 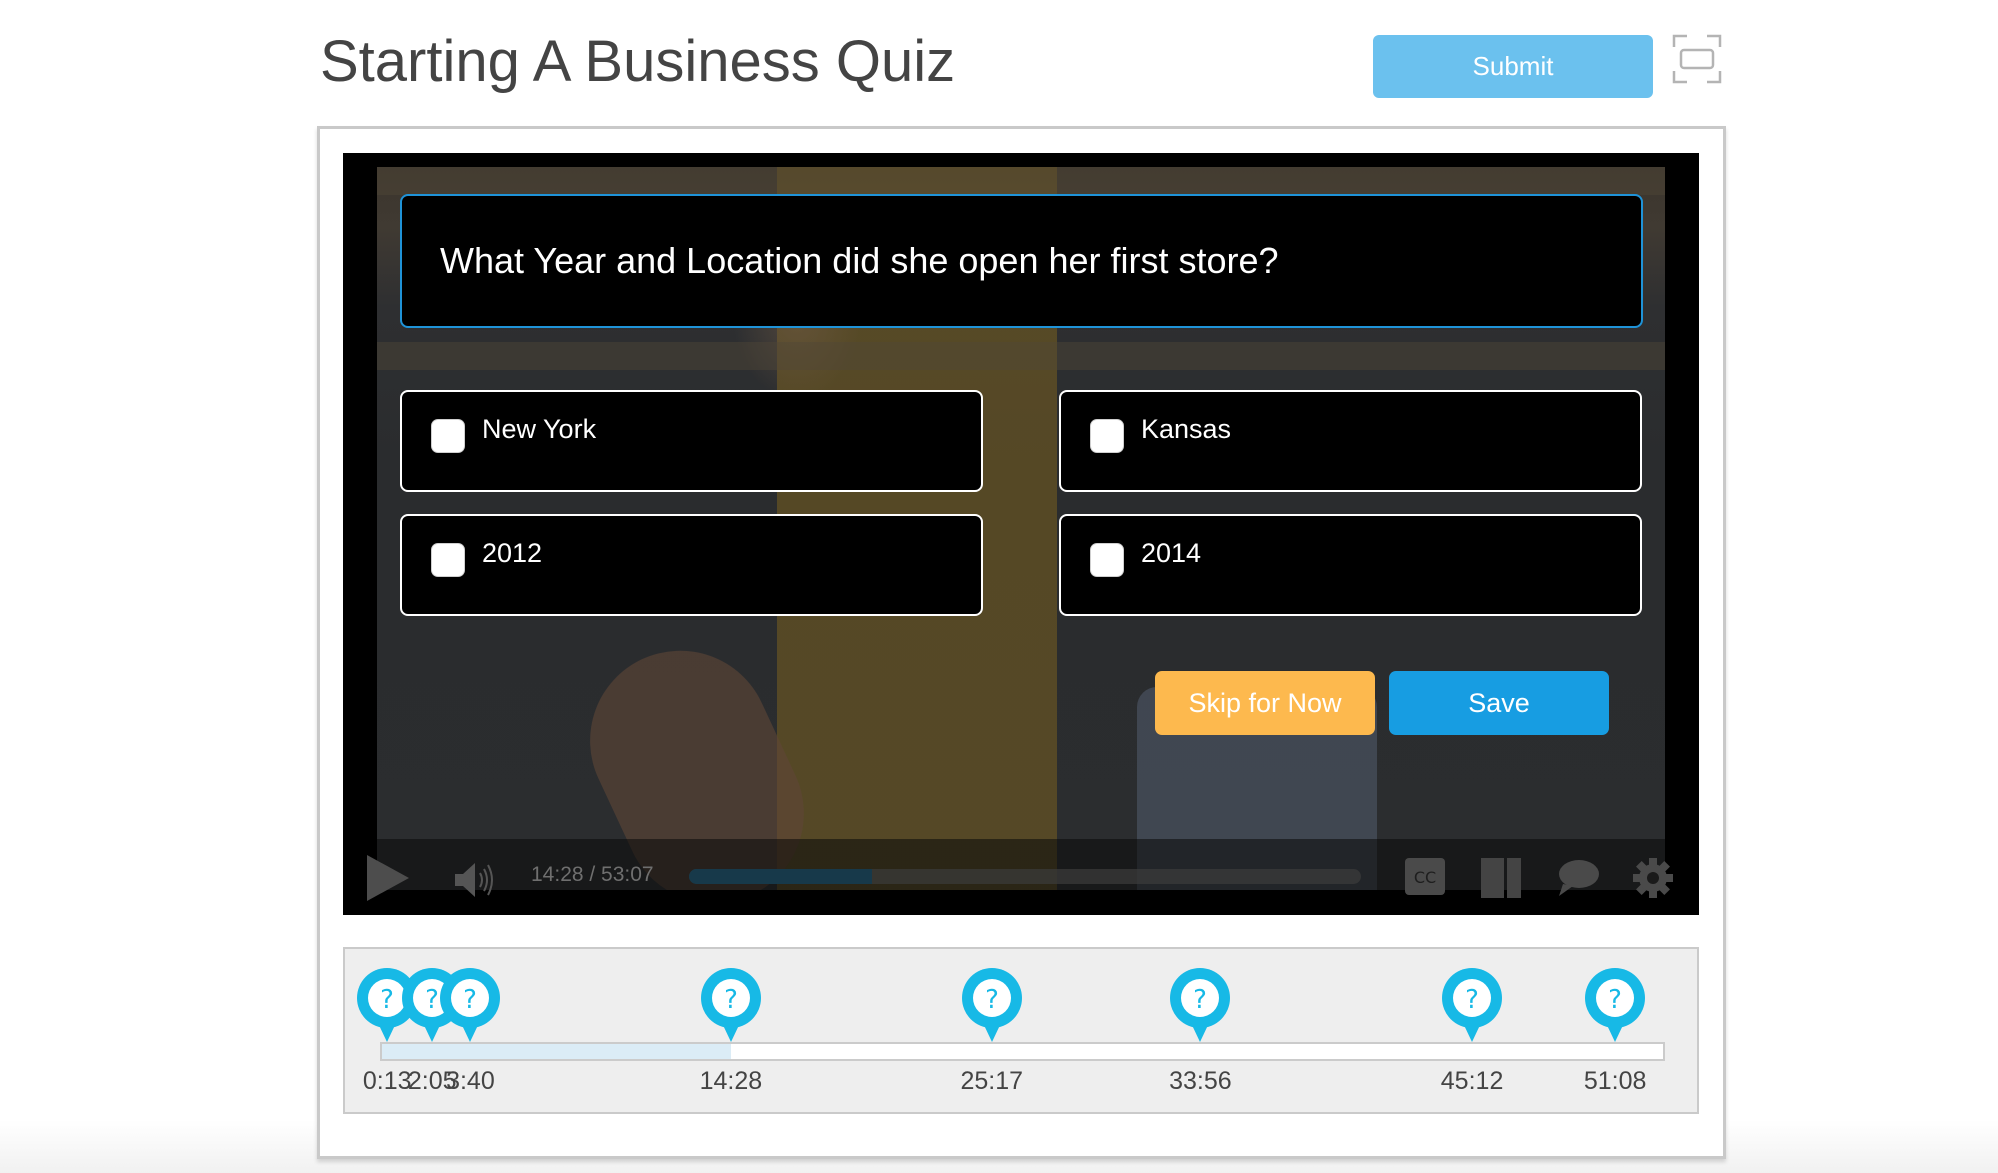 What do you see at coordinates (1615, 1081) in the screenshot?
I see `marker-time-label: 51:08` at bounding box center [1615, 1081].